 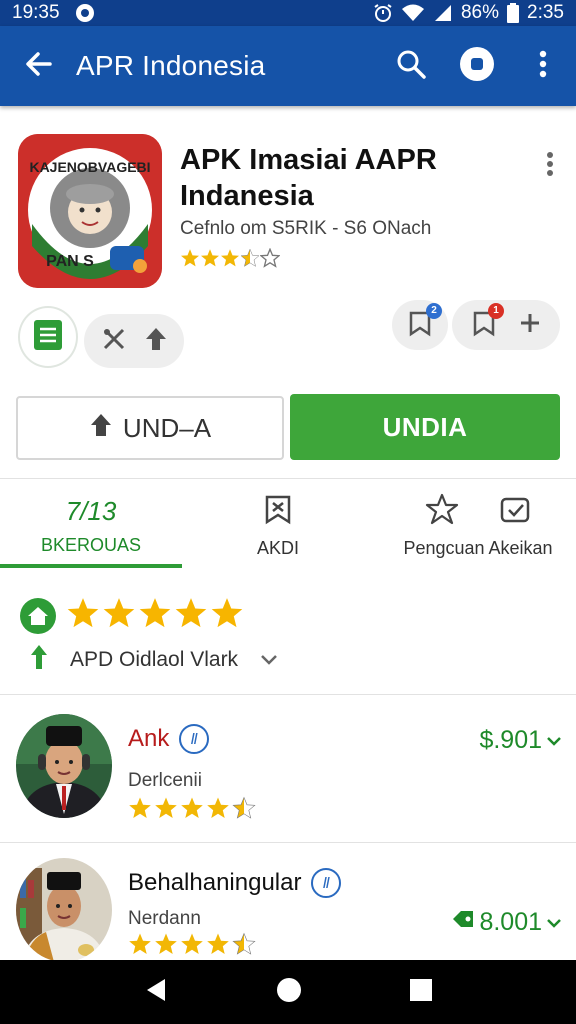 I want to click on bookmark-icon: 1, so click(x=487, y=322).